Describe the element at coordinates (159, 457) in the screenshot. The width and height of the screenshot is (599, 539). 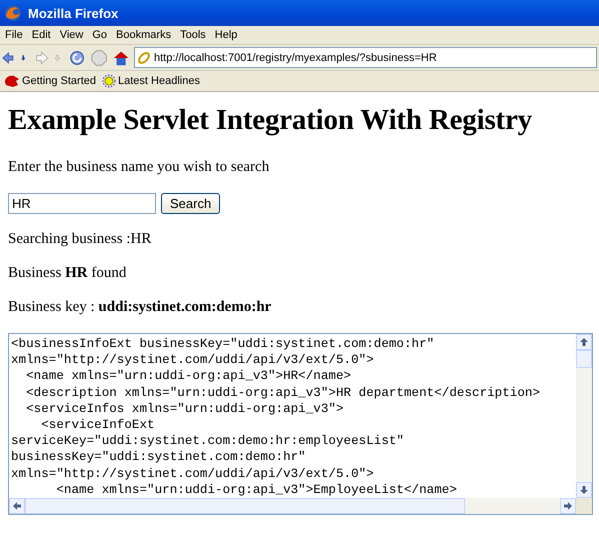
I see `code-line: businessKey="uddi:systinet.com:demo:hr"` at that location.